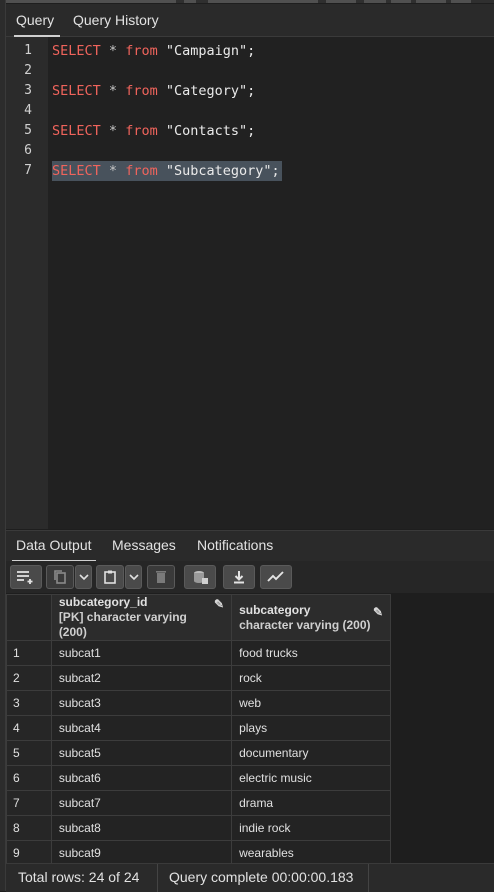 The width and height of the screenshot is (494, 892). Describe the element at coordinates (29, 803) in the screenshot. I see `row-number: 7` at that location.